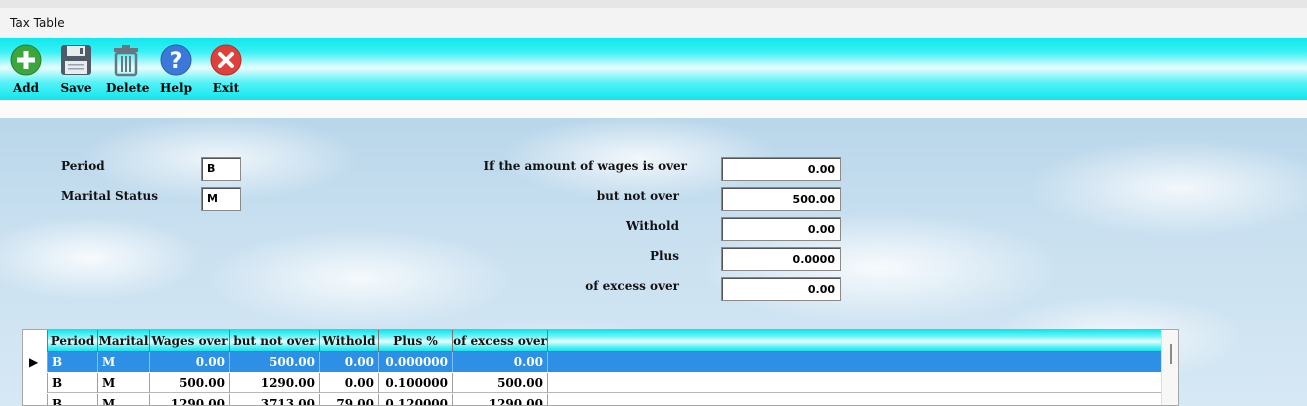 Image resolution: width=1307 pixels, height=406 pixels. Describe the element at coordinates (76, 88) in the screenshot. I see `save-label: Save` at that location.